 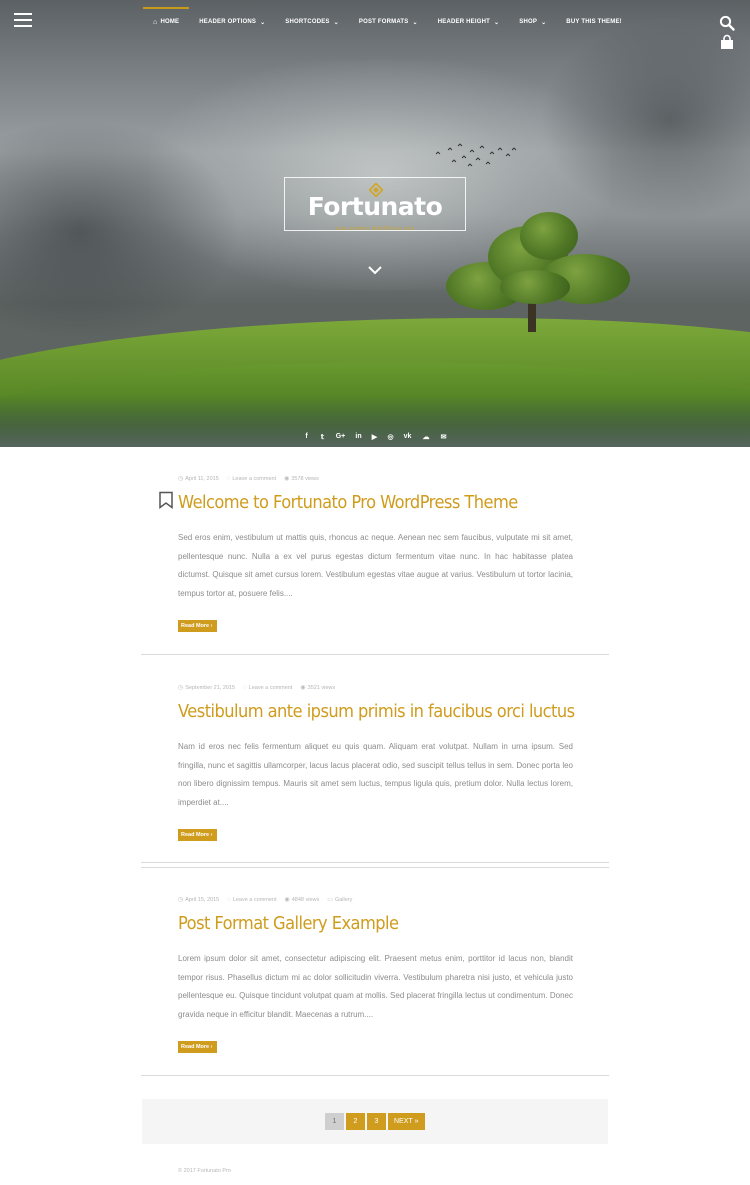 What do you see at coordinates (322, 437) in the screenshot?
I see `twitter-icon: 𝕥` at bounding box center [322, 437].